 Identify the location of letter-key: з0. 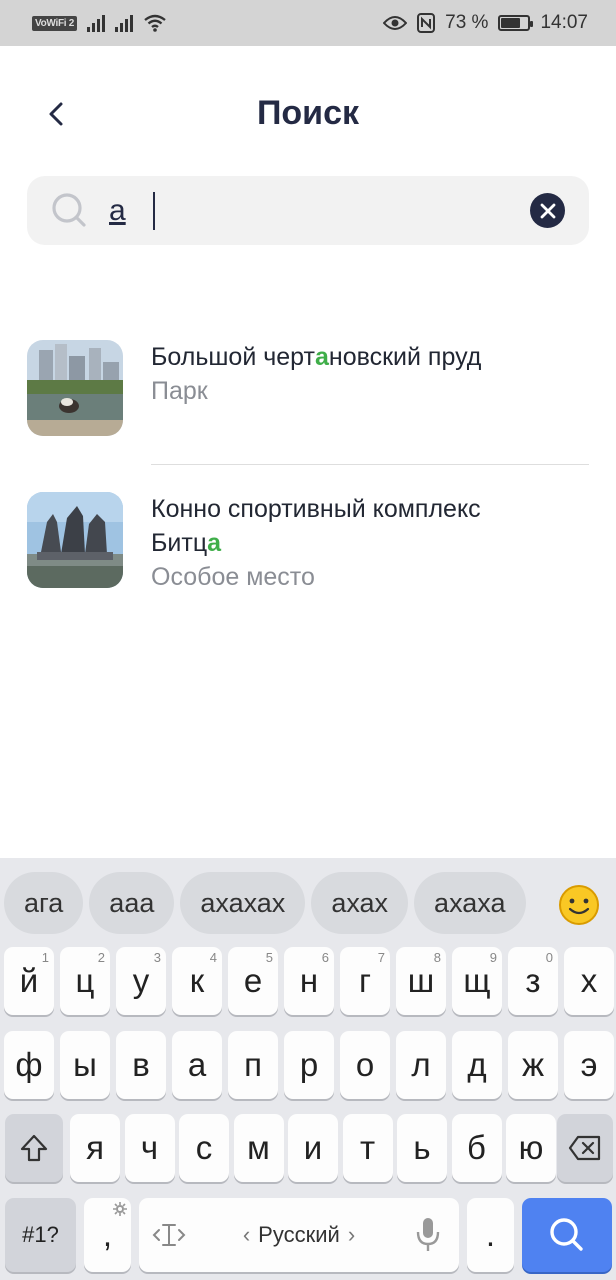
(533, 981).